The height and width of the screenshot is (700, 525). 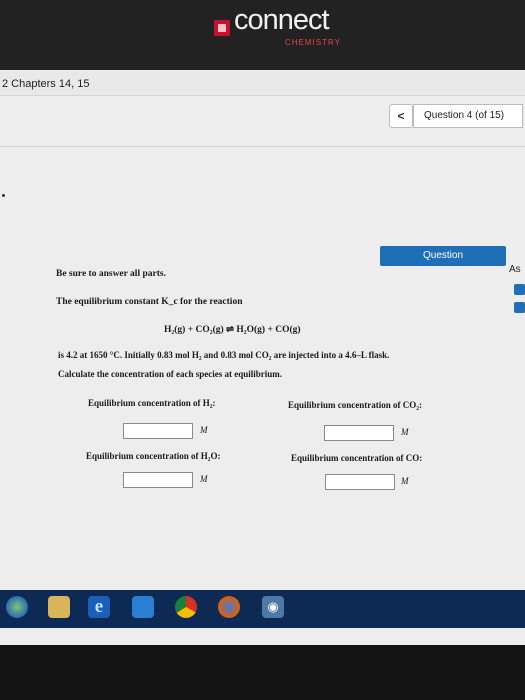 What do you see at coordinates (204, 430) in the screenshot?
I see `h2-unit: M` at bounding box center [204, 430].